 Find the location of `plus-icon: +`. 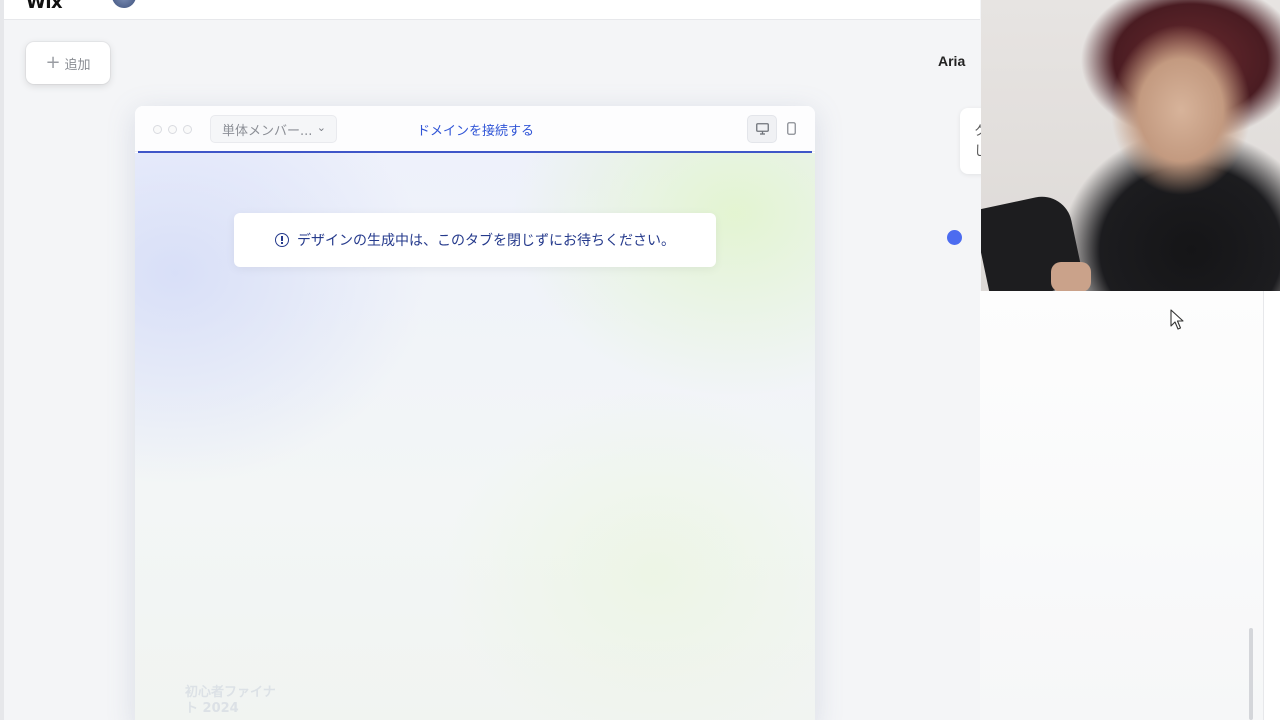

plus-icon: + is located at coordinates (53, 62).